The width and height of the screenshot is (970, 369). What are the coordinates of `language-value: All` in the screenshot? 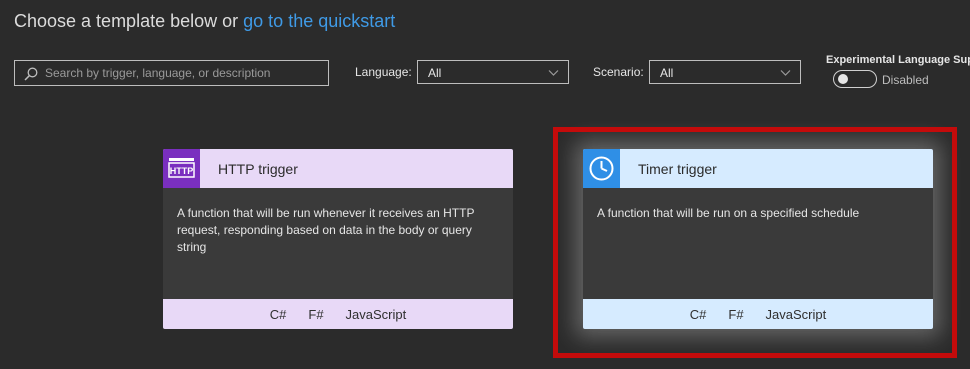 It's located at (435, 73).